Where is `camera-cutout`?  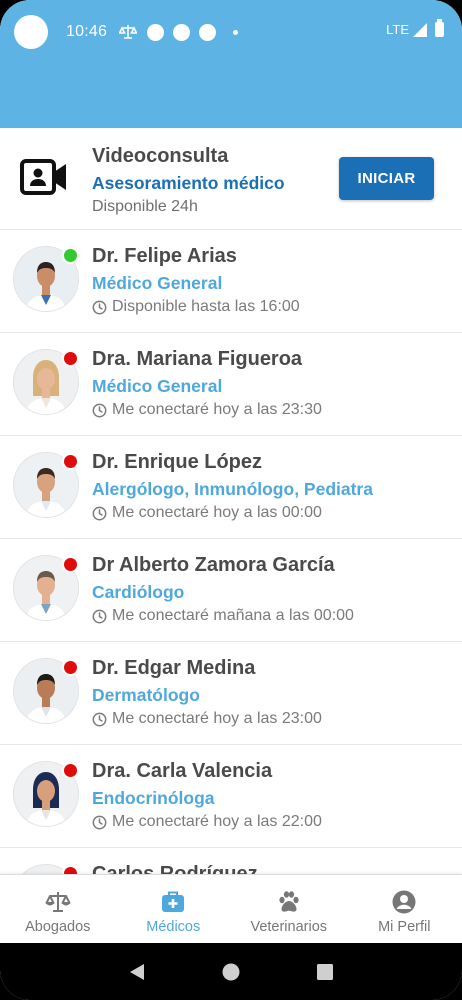 camera-cutout is located at coordinates (31, 32).